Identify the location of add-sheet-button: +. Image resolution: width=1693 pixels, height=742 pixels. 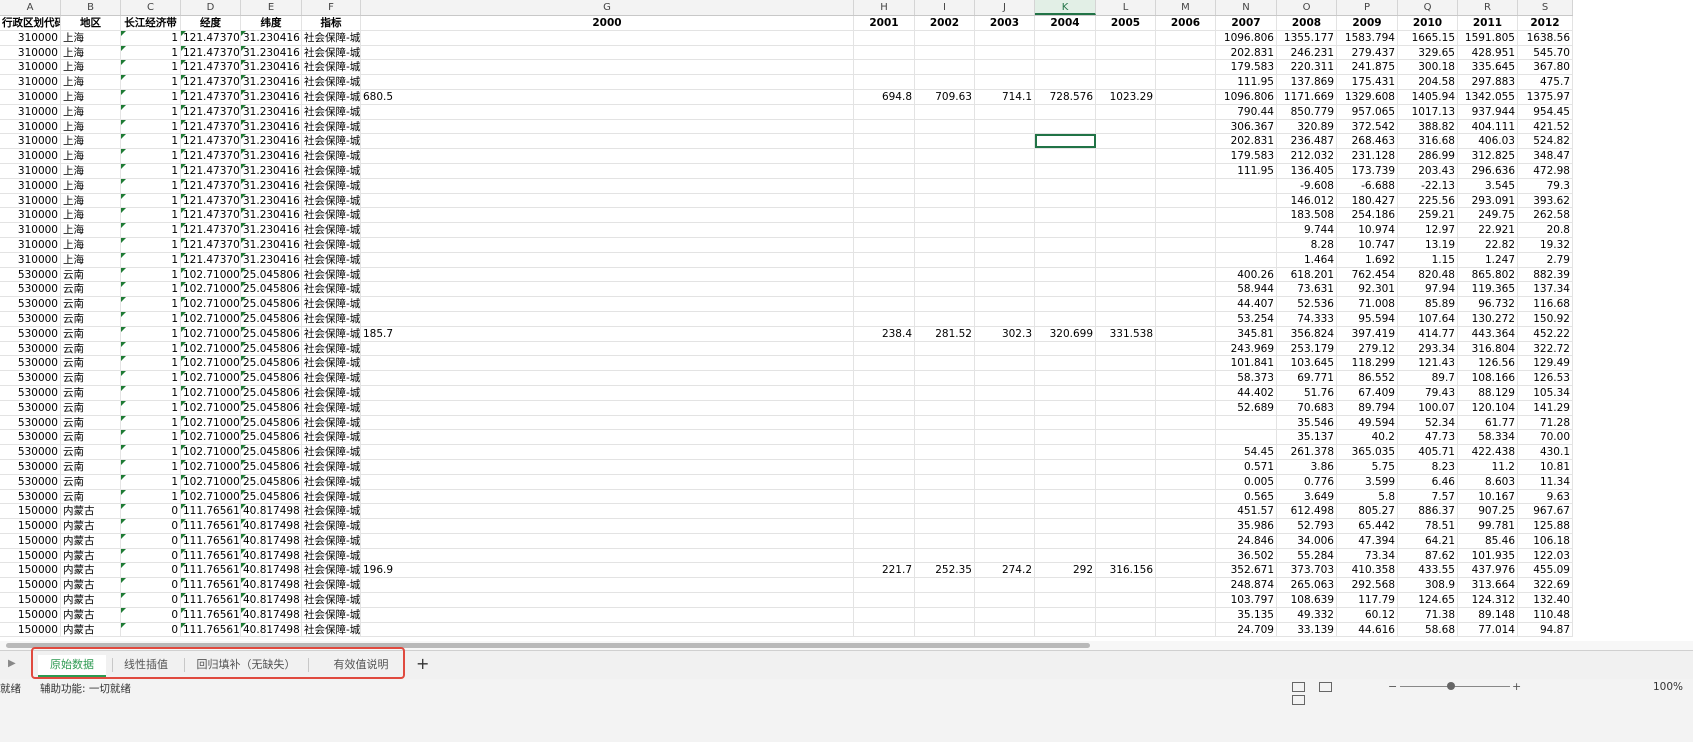
(422, 663).